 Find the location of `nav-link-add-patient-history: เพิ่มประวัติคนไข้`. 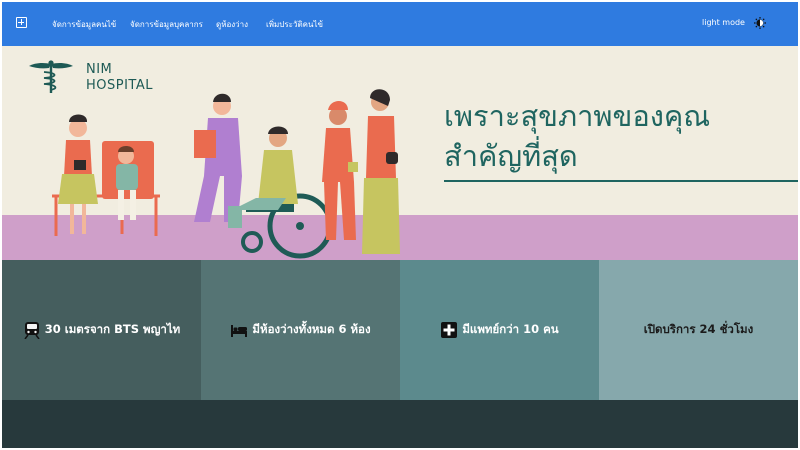

nav-link-add-patient-history: เพิ่มประวัติคนไข้ is located at coordinates (294, 24).